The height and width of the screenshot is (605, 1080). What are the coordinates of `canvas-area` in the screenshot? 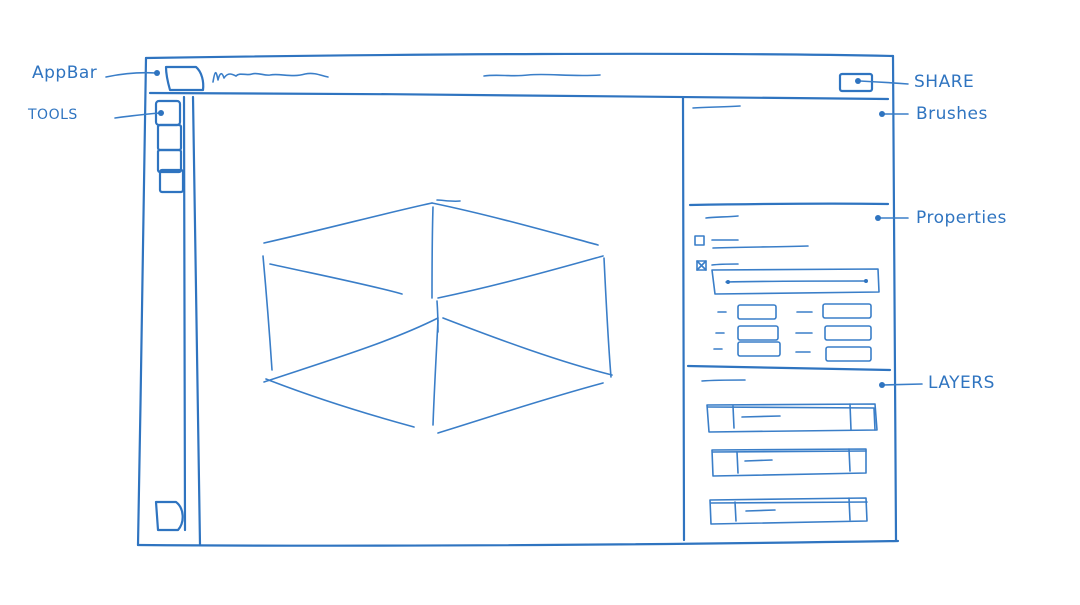 It's located at (437, 316).